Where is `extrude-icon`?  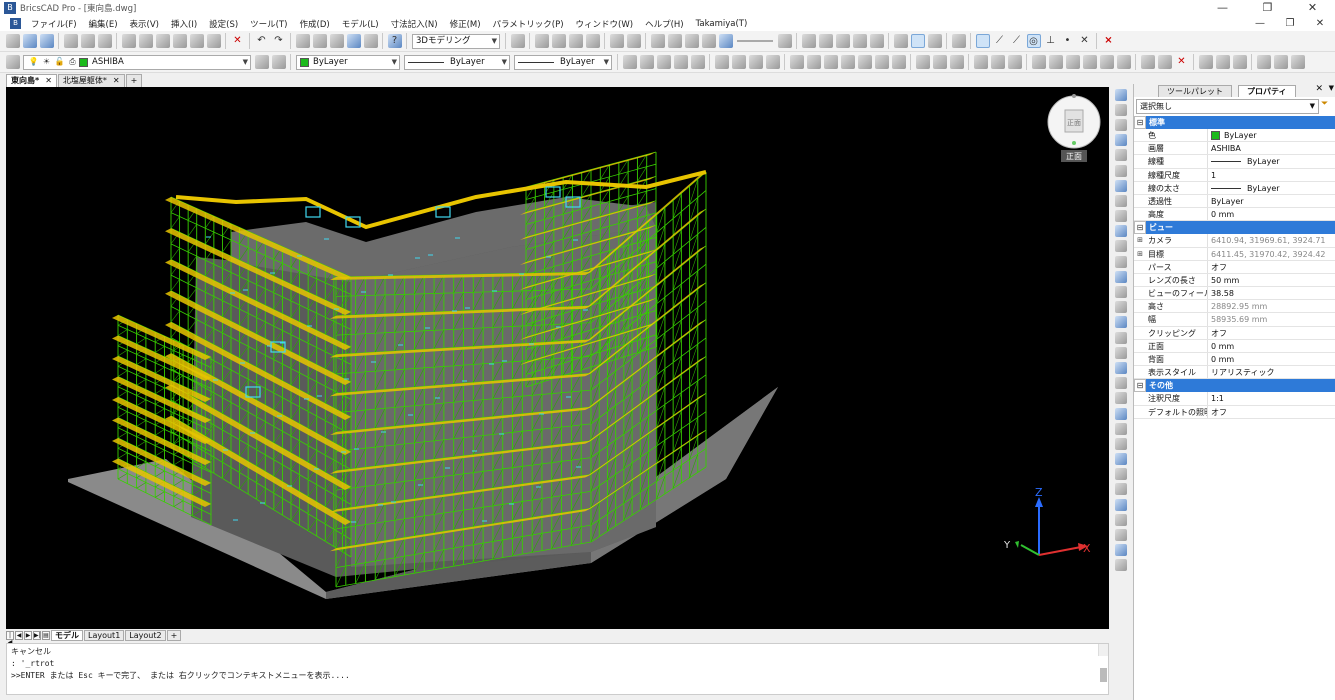
extrude-icon is located at coordinates (898, 62).